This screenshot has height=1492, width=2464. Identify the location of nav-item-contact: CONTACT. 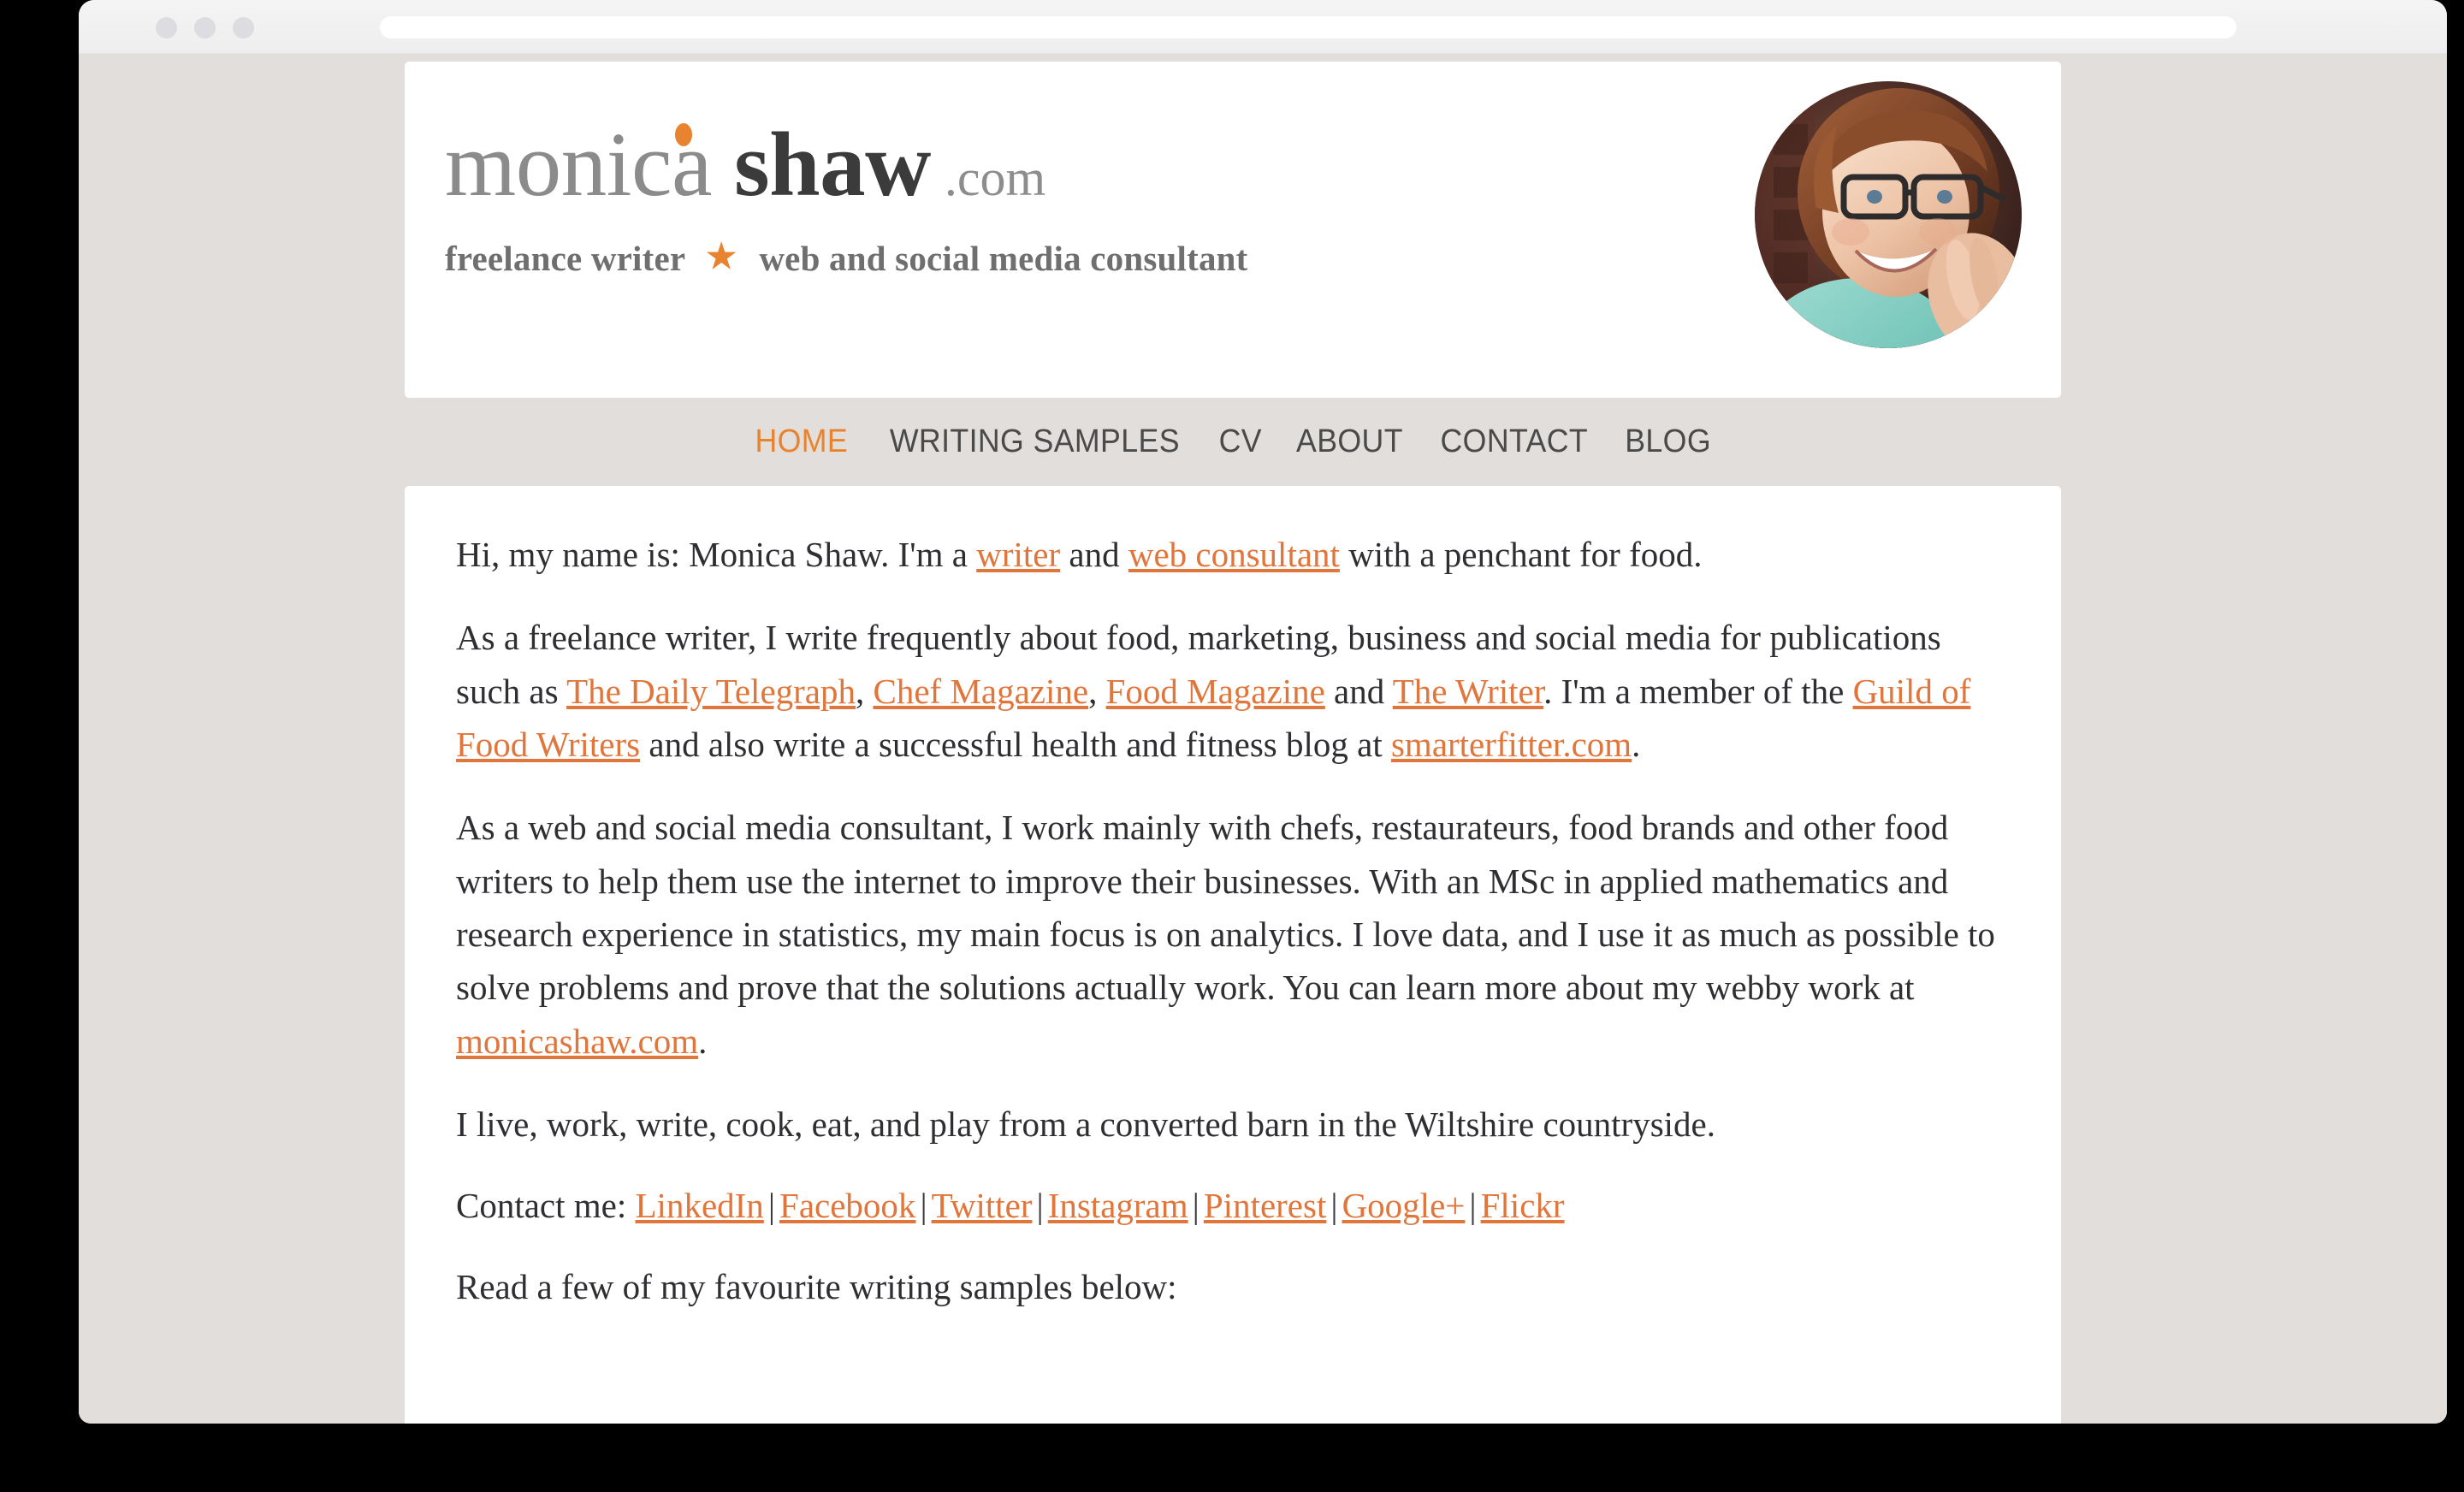
(1514, 441).